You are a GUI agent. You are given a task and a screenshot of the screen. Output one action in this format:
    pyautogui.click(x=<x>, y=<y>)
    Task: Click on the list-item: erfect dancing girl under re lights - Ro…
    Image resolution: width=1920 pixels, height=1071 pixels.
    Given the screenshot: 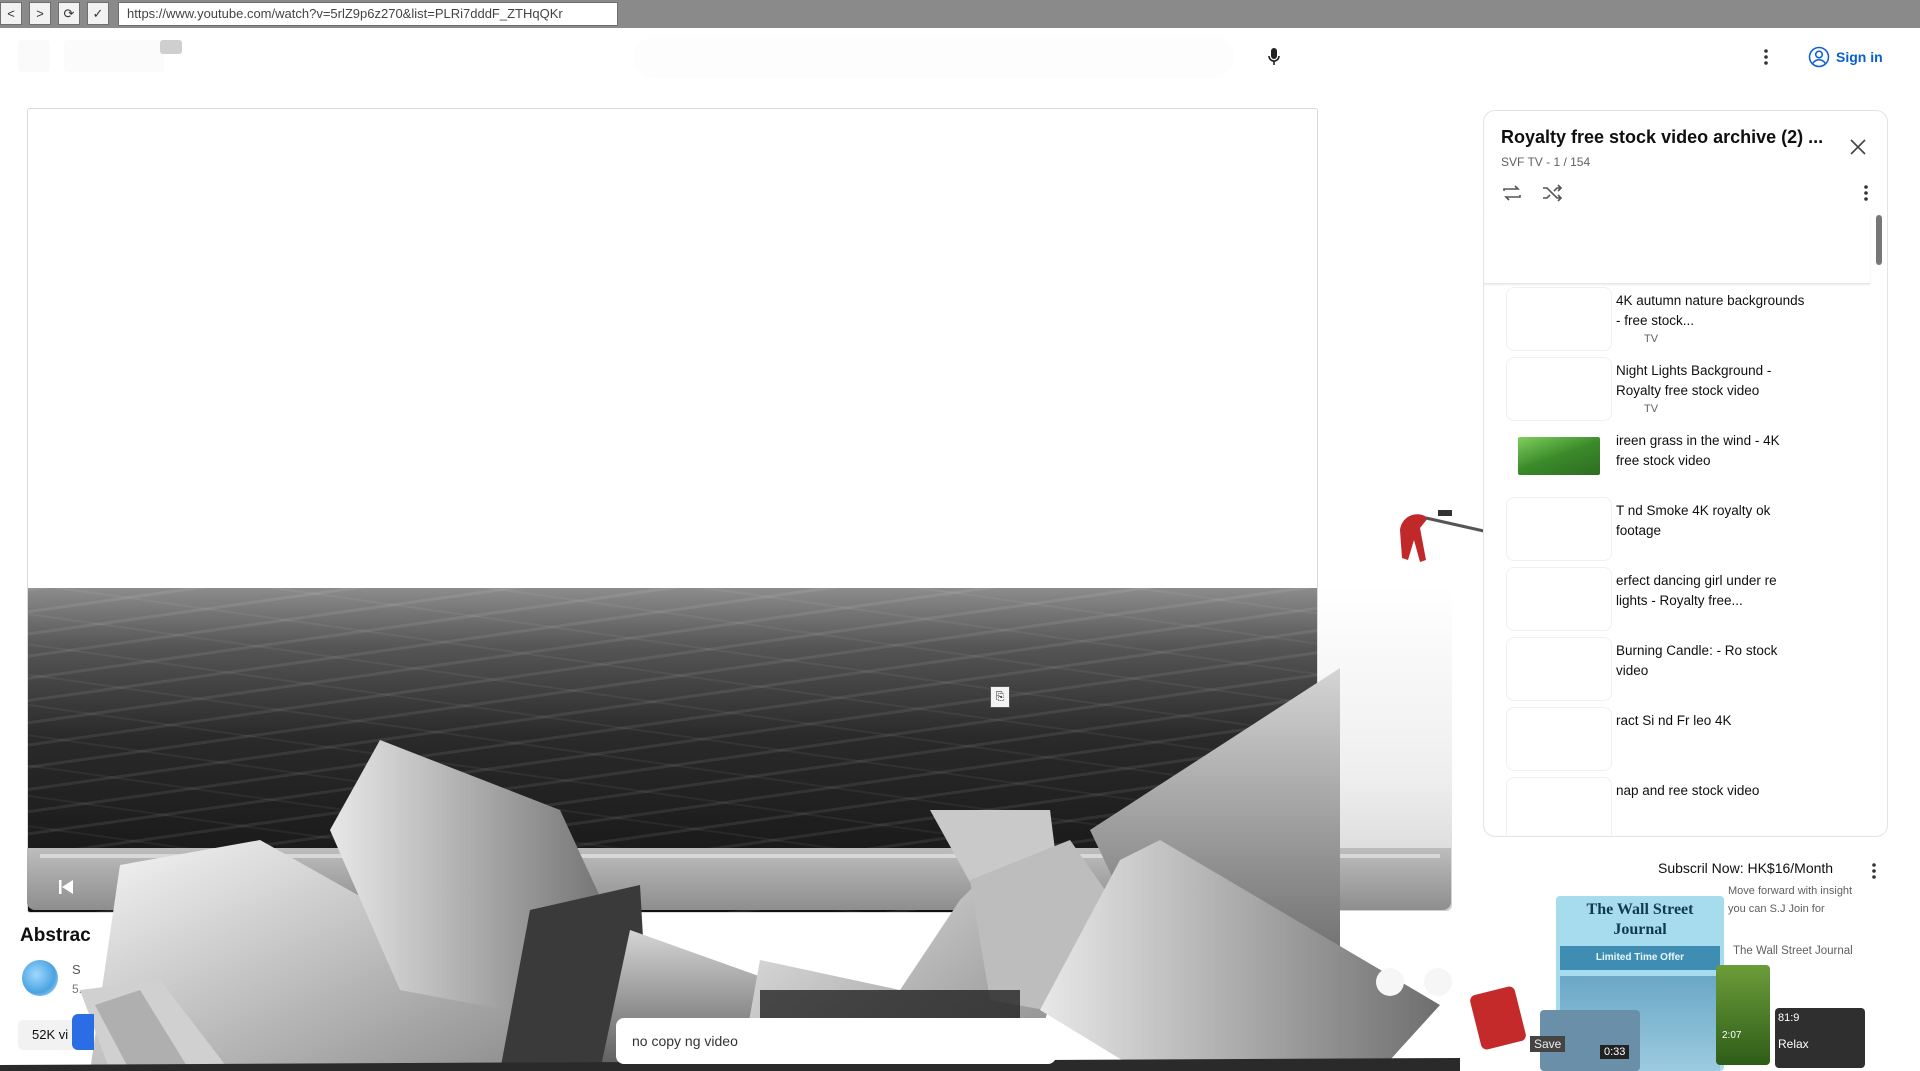 What is the action you would take?
    pyautogui.click(x=1677, y=602)
    